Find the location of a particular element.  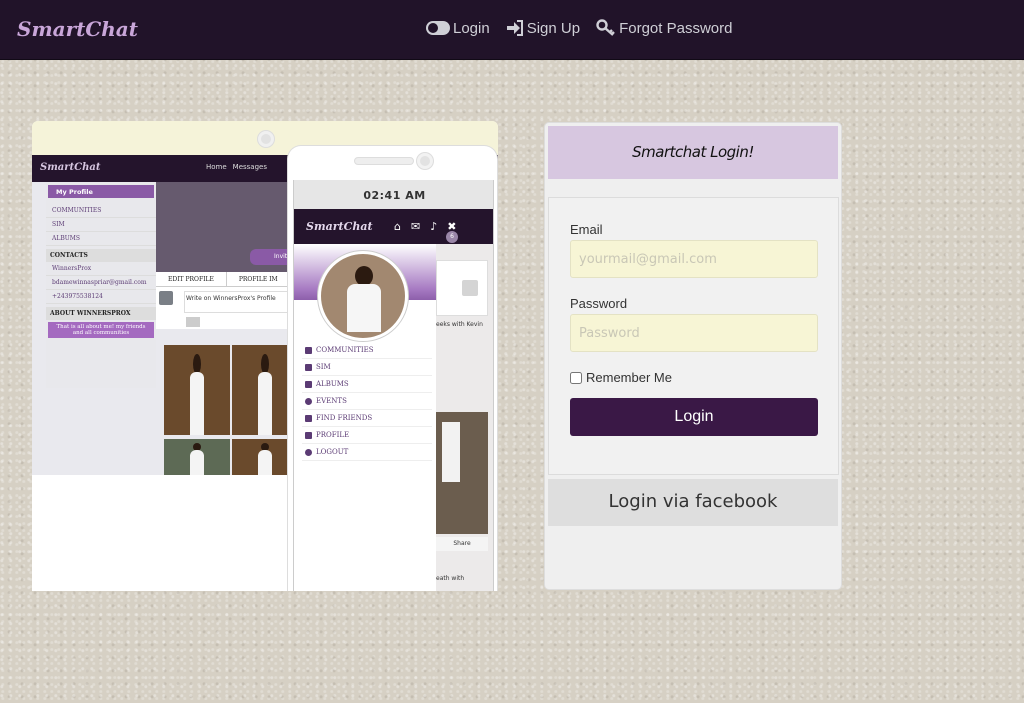

phone-menu-item: FIND FRIENDS is located at coordinates (367, 418).